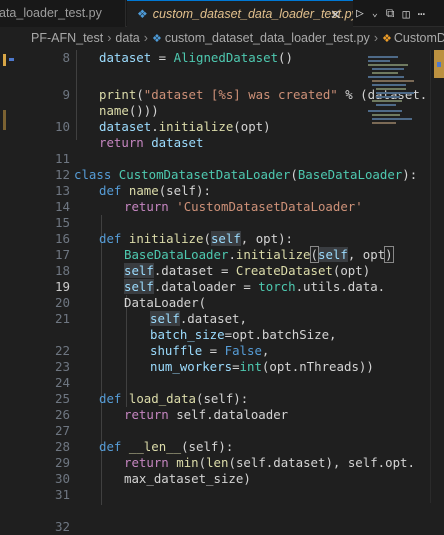 Image resolution: width=444 pixels, height=535 pixels. Describe the element at coordinates (198, 318) in the screenshot. I see `code-line: self.dataset,` at that location.